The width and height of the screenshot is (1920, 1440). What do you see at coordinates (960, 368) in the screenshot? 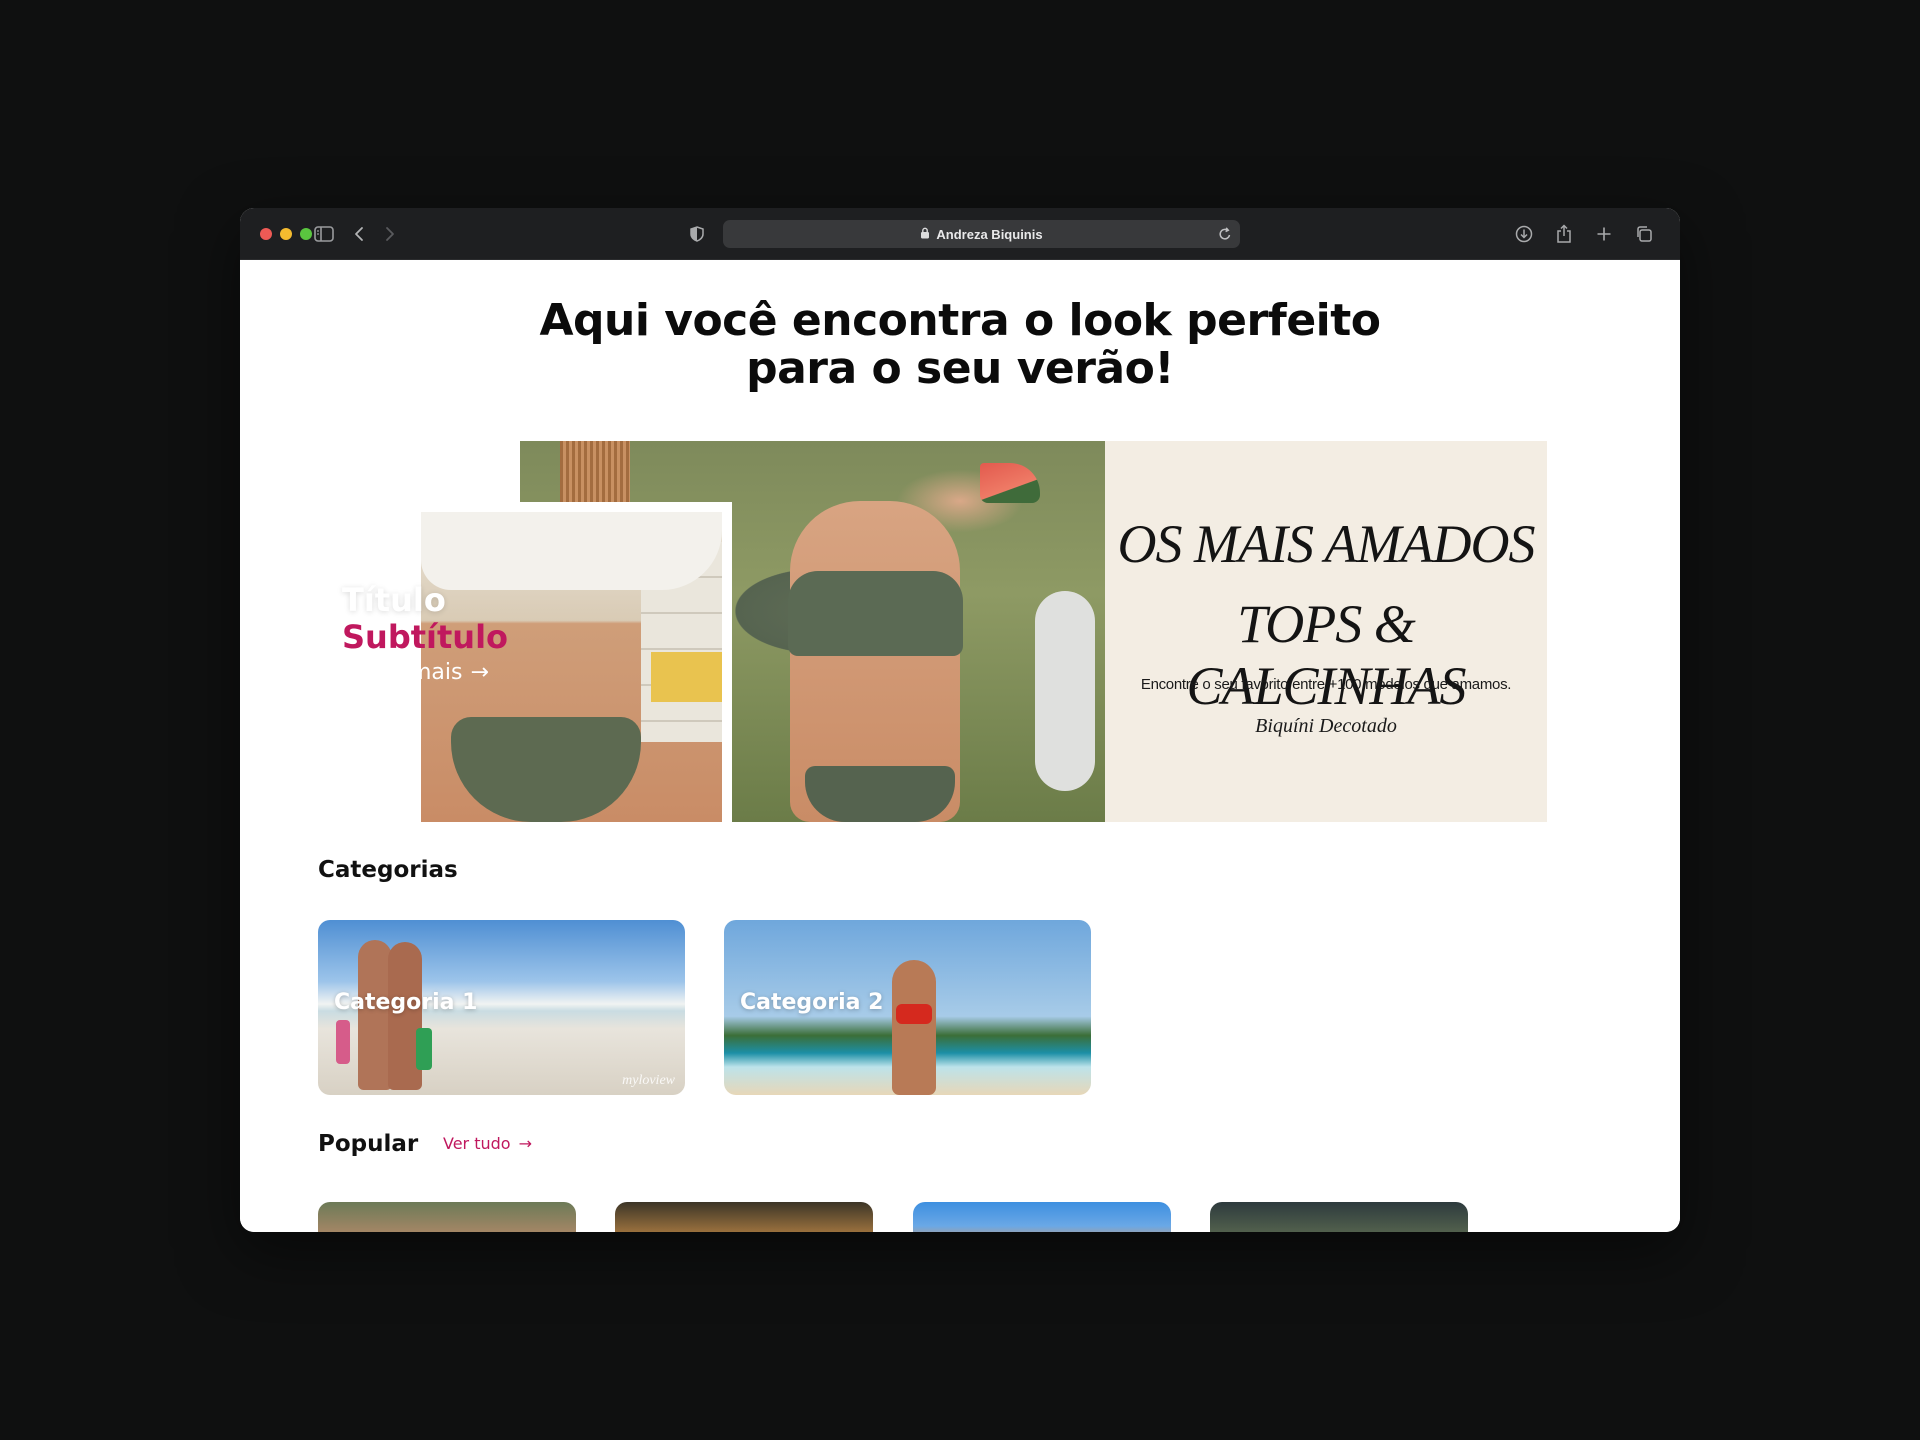
I see `headline-line-2: para o seu verão!` at bounding box center [960, 368].